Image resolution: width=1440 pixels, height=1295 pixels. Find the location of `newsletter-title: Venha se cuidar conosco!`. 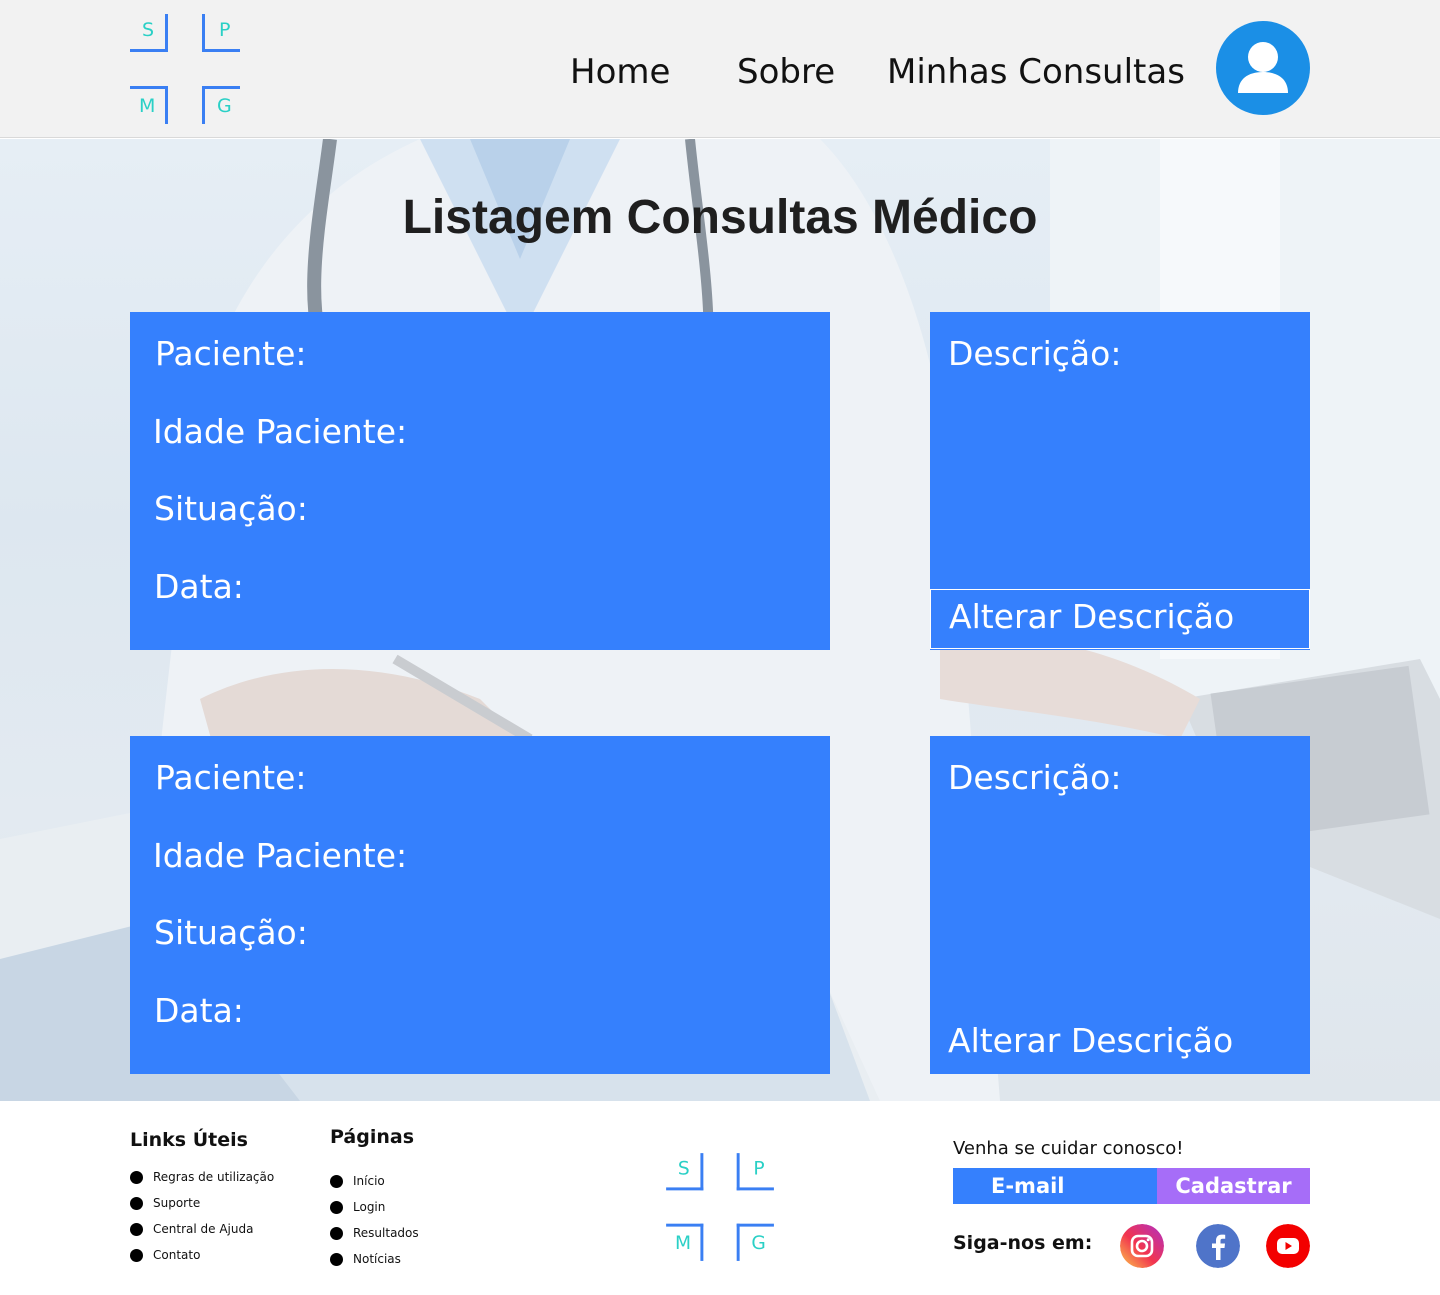

newsletter-title: Venha se cuidar conosco! is located at coordinates (1068, 1148).